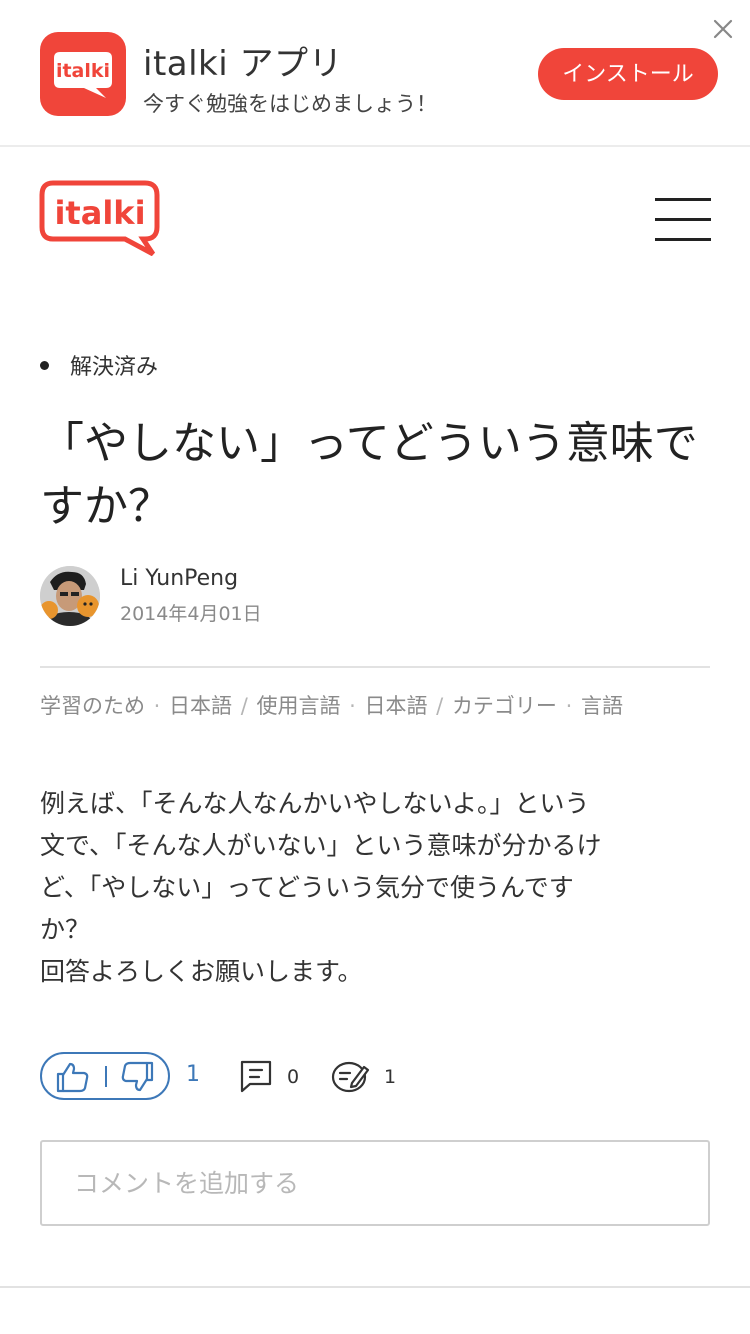 This screenshot has height=1334, width=750. Describe the element at coordinates (683, 220) in the screenshot. I see `hamburger-menu-icon` at that location.